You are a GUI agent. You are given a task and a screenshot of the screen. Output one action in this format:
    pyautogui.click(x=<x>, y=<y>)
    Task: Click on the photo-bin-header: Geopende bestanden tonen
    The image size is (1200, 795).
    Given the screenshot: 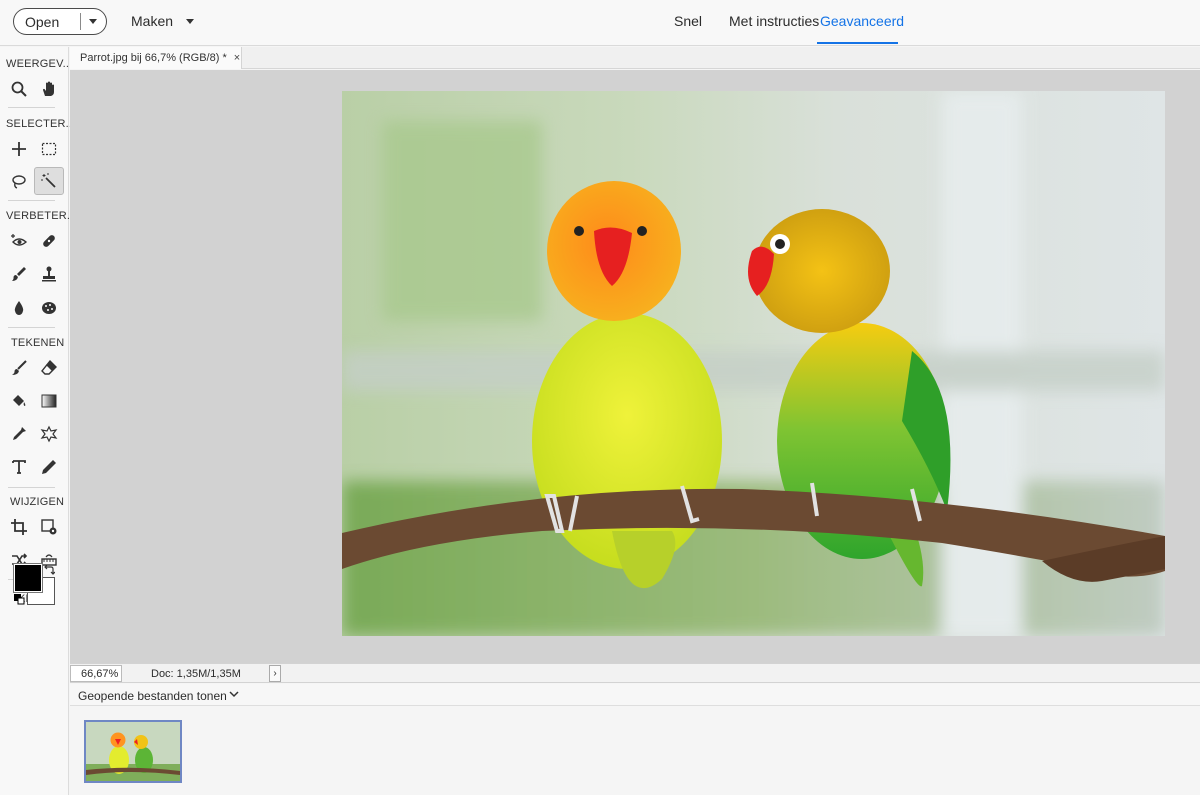 What is the action you would take?
    pyautogui.click(x=635, y=695)
    